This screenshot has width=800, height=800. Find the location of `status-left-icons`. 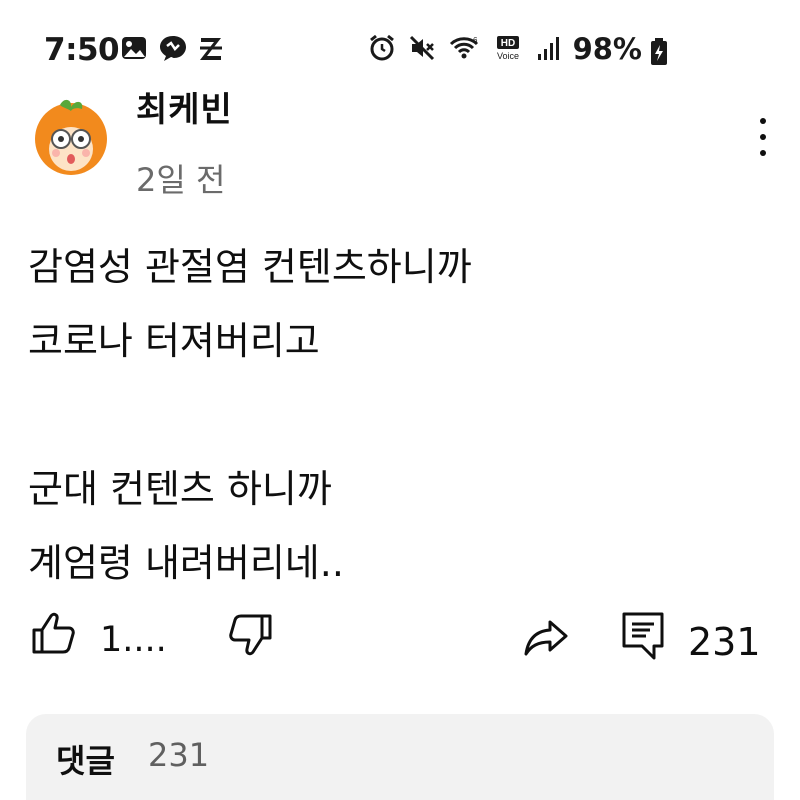

status-left-icons is located at coordinates (172, 50).